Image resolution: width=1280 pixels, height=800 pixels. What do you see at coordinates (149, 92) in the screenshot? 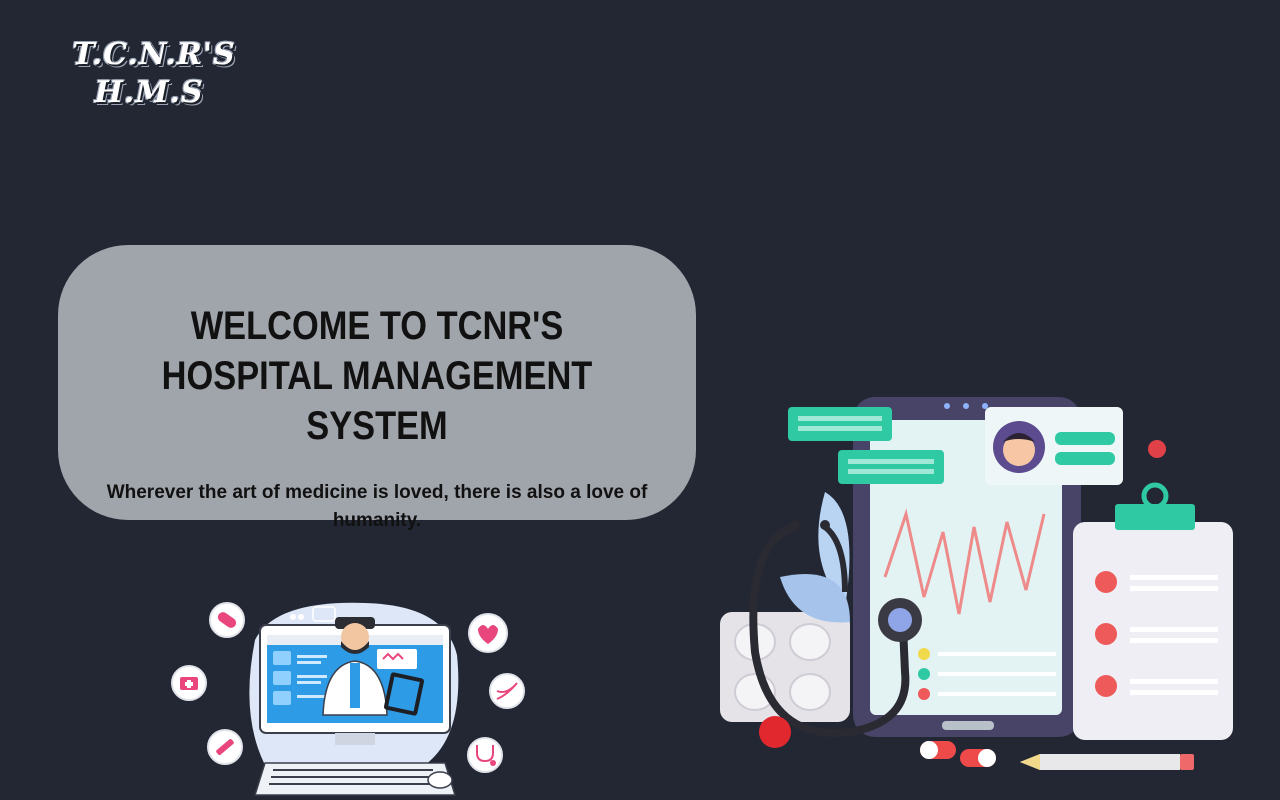
I see `logo-line-2: H.M.S` at bounding box center [149, 92].